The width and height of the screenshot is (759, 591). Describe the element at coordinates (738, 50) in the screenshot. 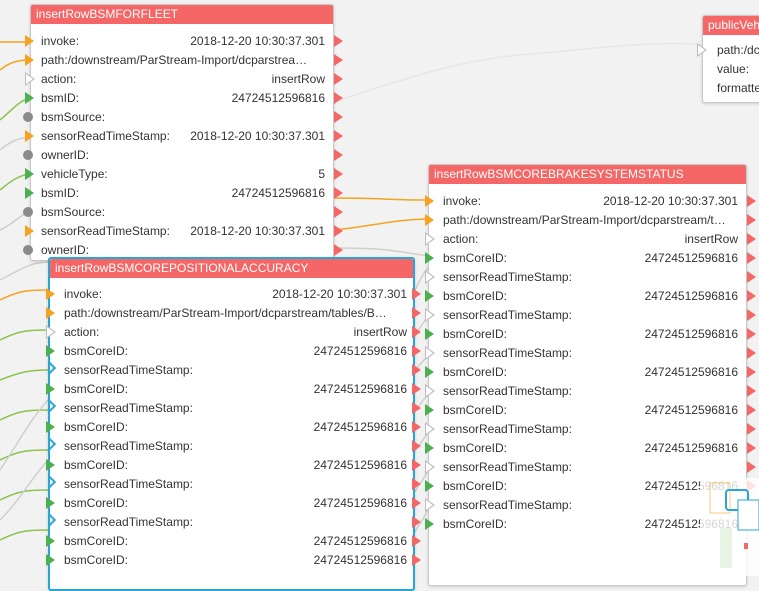

I see `row-label: path:/dc` at that location.